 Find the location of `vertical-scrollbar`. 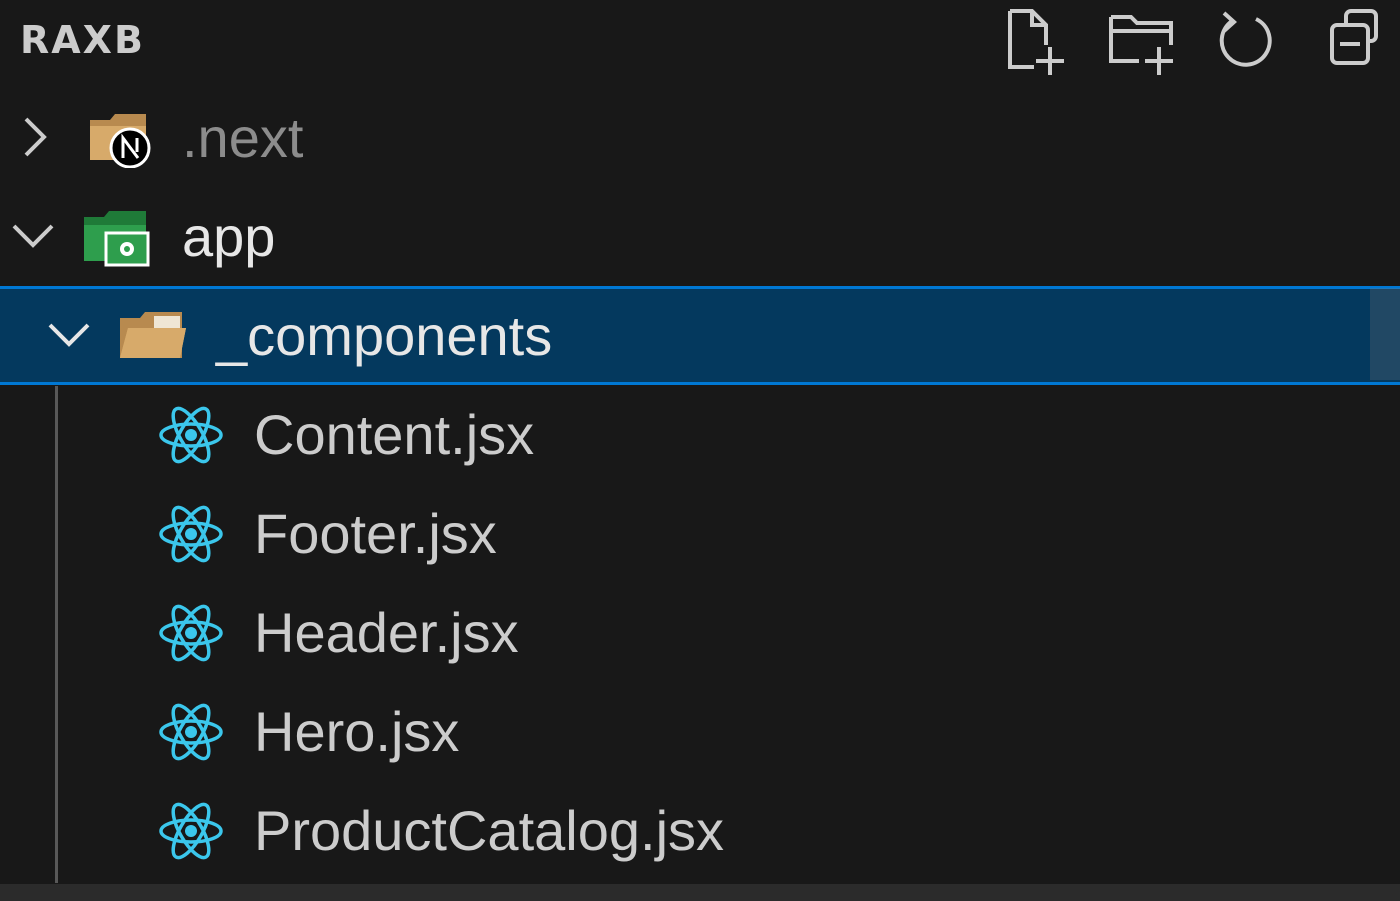

vertical-scrollbar is located at coordinates (1385, 334).